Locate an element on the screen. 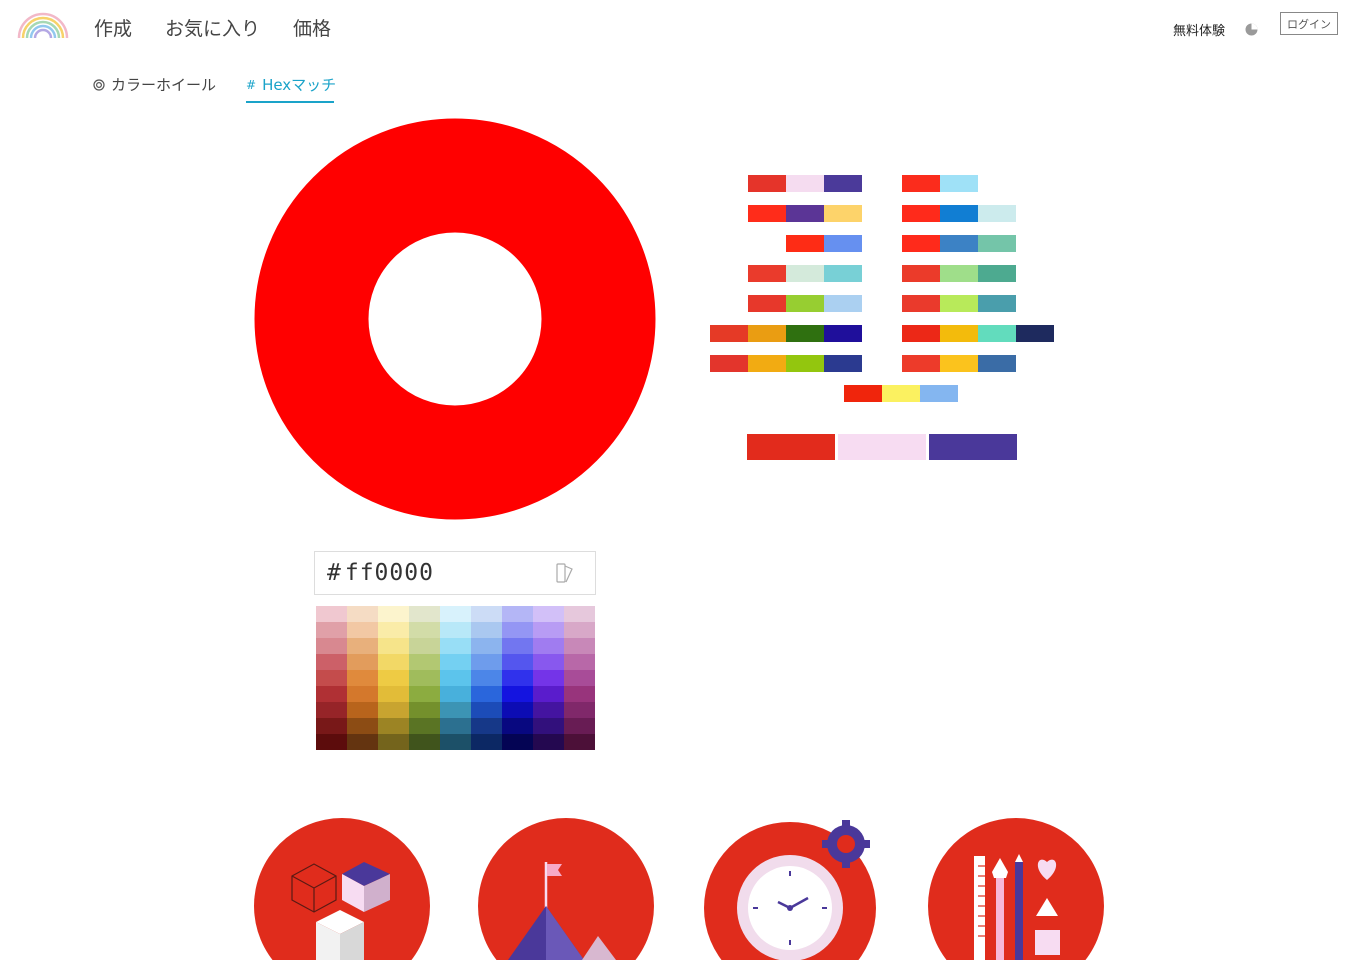 This screenshot has height=960, width=1360. nav-create: 作成 is located at coordinates (113, 27).